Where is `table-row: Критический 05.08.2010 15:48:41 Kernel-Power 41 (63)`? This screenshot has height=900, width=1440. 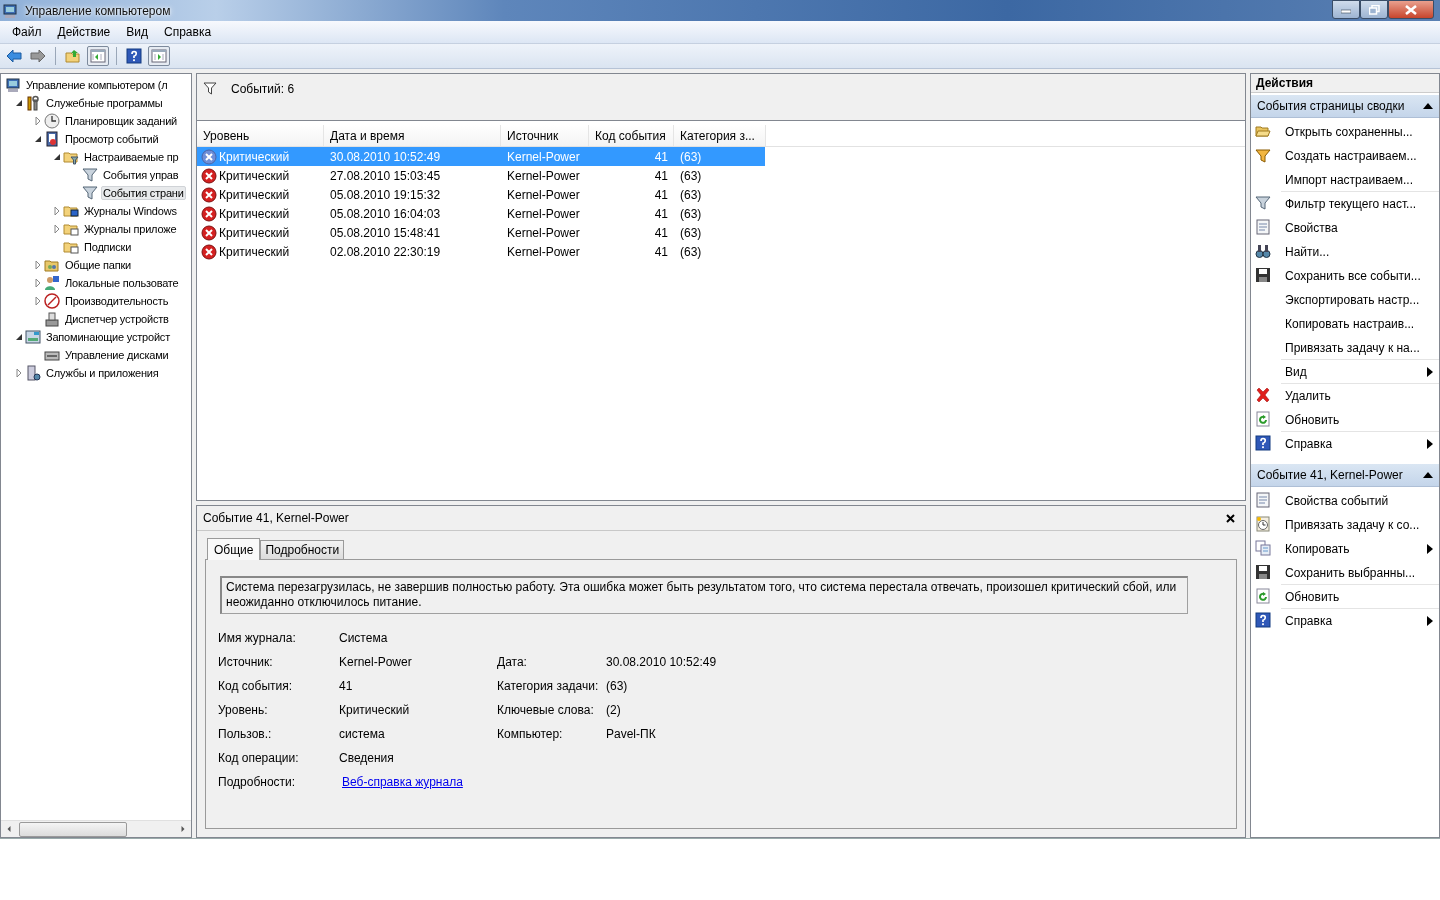
table-row: Критический 05.08.2010 15:48:41 Kernel-Power 41 (63) is located at coordinates (481, 232).